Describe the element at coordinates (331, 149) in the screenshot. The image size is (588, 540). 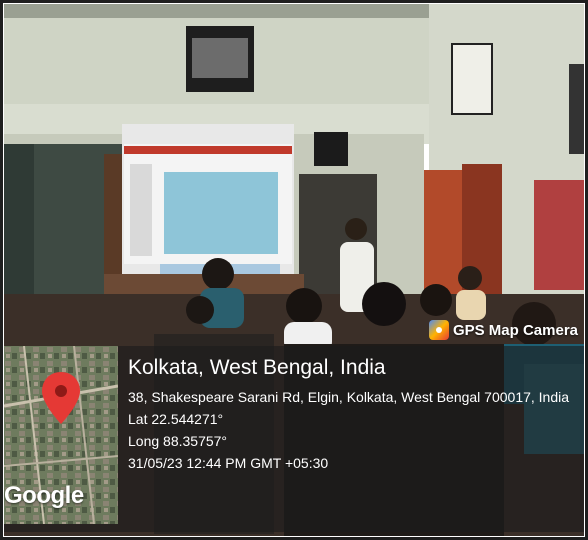
I see `speaker` at that location.